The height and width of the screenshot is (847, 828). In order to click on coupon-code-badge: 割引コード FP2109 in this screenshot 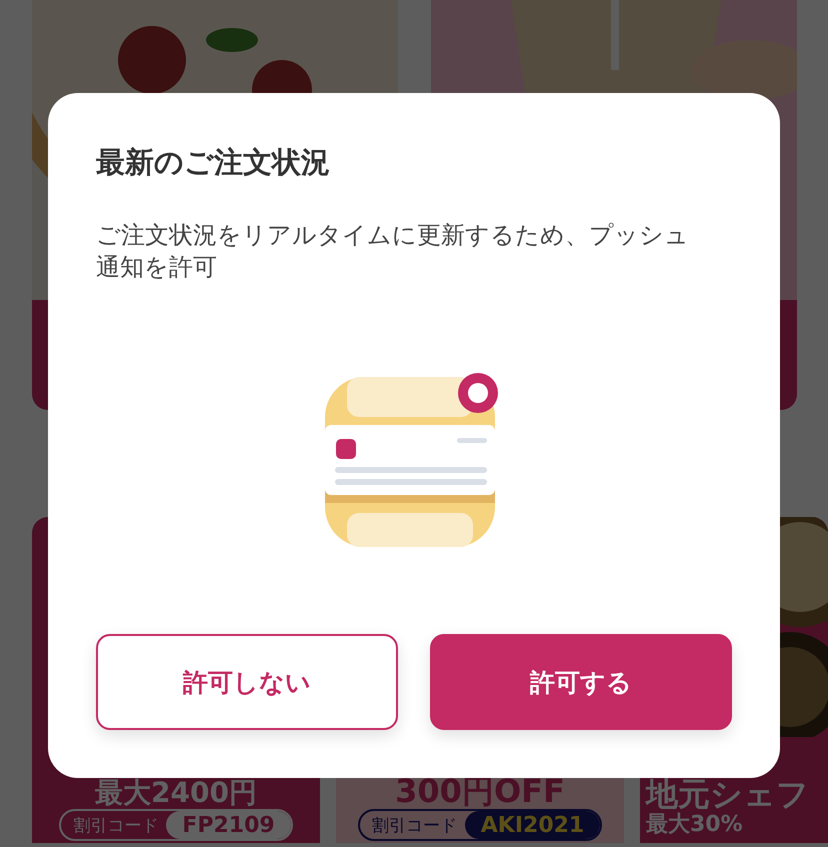, I will do `click(176, 825)`.